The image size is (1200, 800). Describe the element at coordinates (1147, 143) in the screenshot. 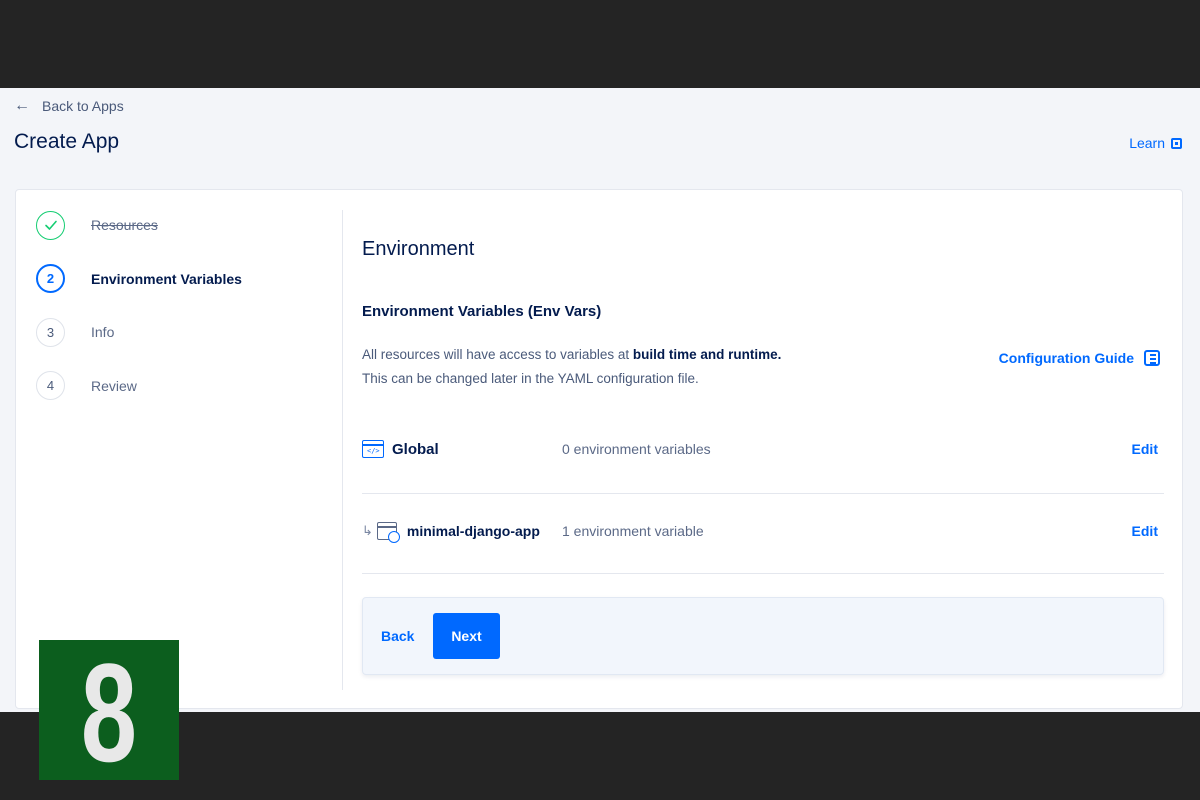

I see `learn-label: Learn` at that location.